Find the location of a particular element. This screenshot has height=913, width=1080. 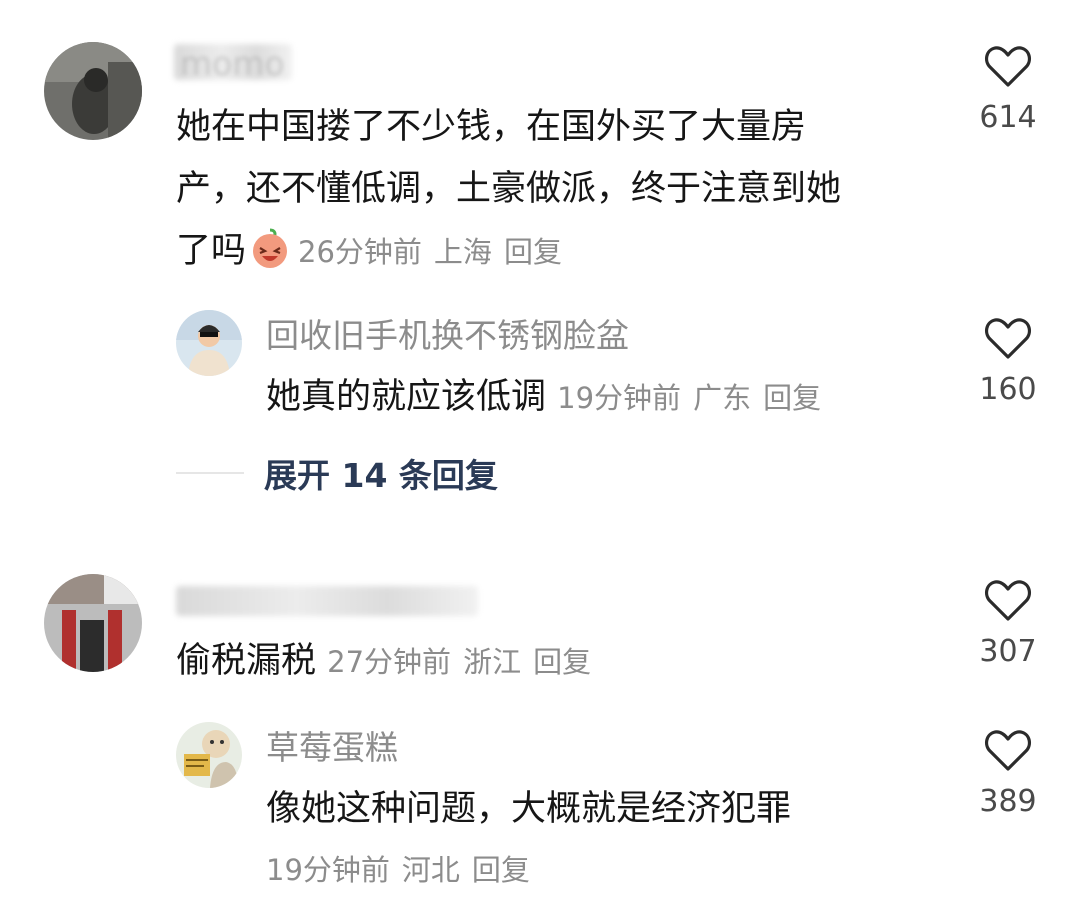

comment-time: 26分钟前 is located at coordinates (360, 252).